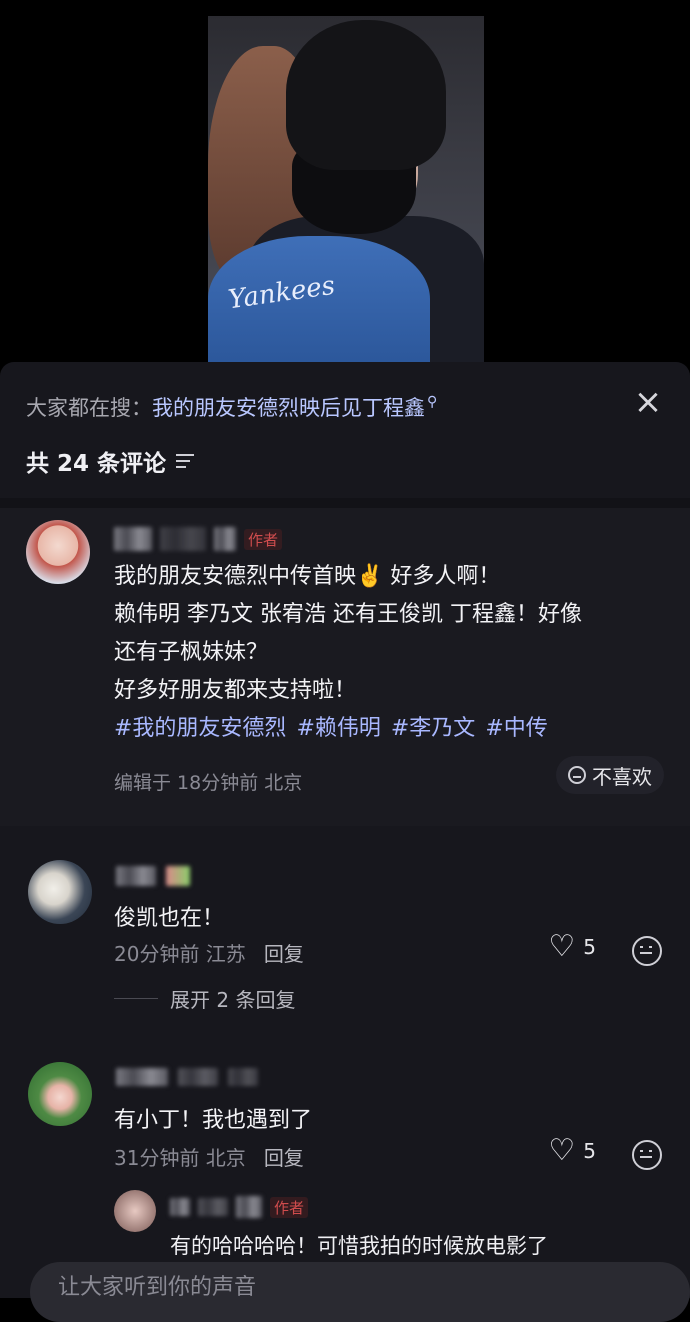 Image resolution: width=690 pixels, height=1322 pixels. I want to click on video-frame: Yankees, so click(346, 189).